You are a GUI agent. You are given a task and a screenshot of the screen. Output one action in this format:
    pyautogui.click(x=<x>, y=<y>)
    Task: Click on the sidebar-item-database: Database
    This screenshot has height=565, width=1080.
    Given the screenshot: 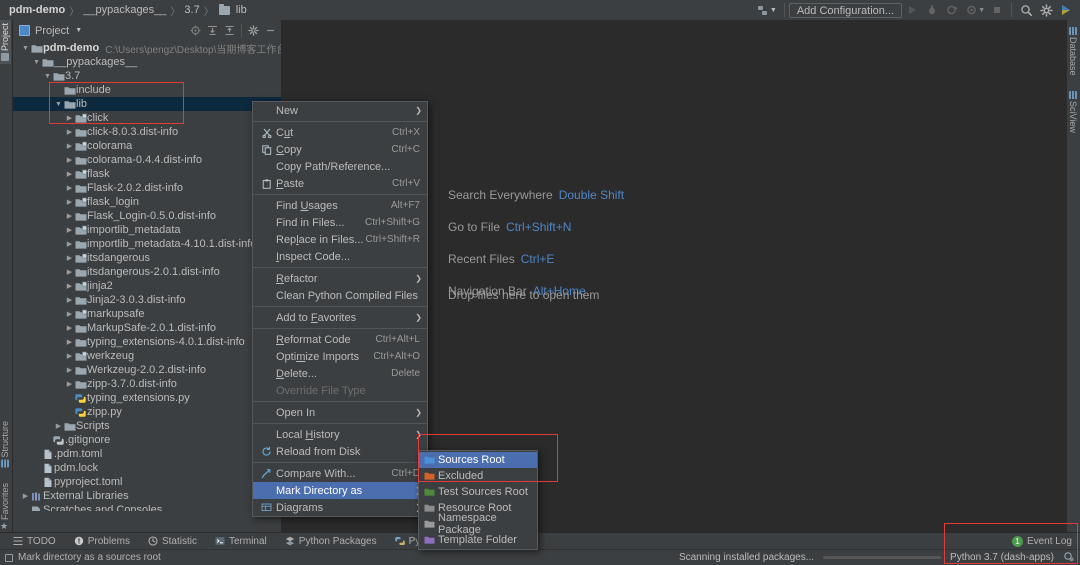 What is the action you would take?
    pyautogui.click(x=1073, y=51)
    